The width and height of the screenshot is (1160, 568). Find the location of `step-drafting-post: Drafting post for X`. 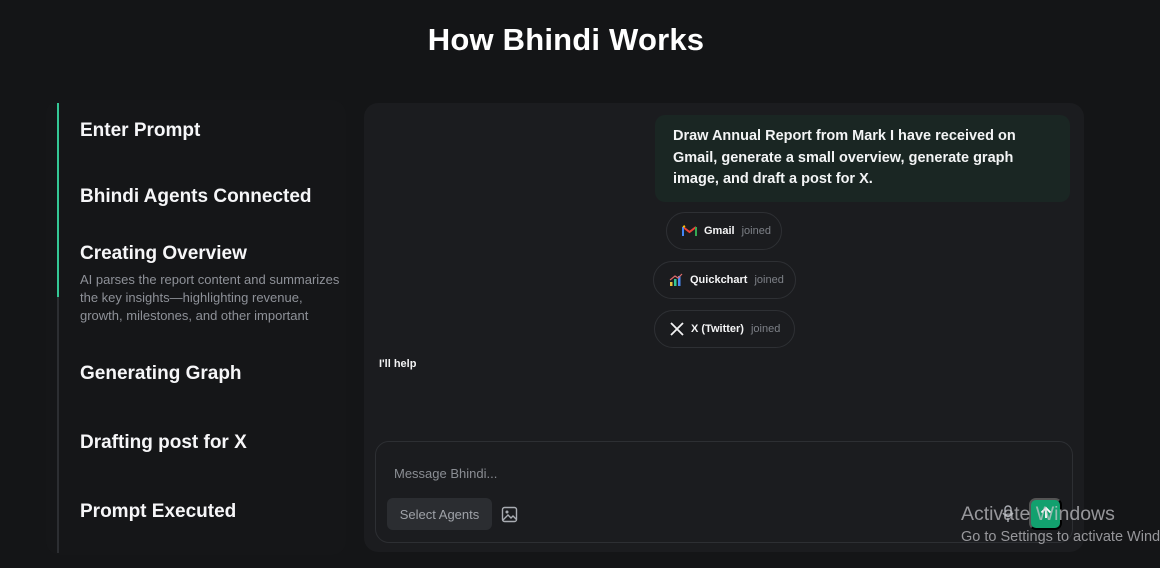

step-drafting-post: Drafting post for X is located at coordinates (215, 443).